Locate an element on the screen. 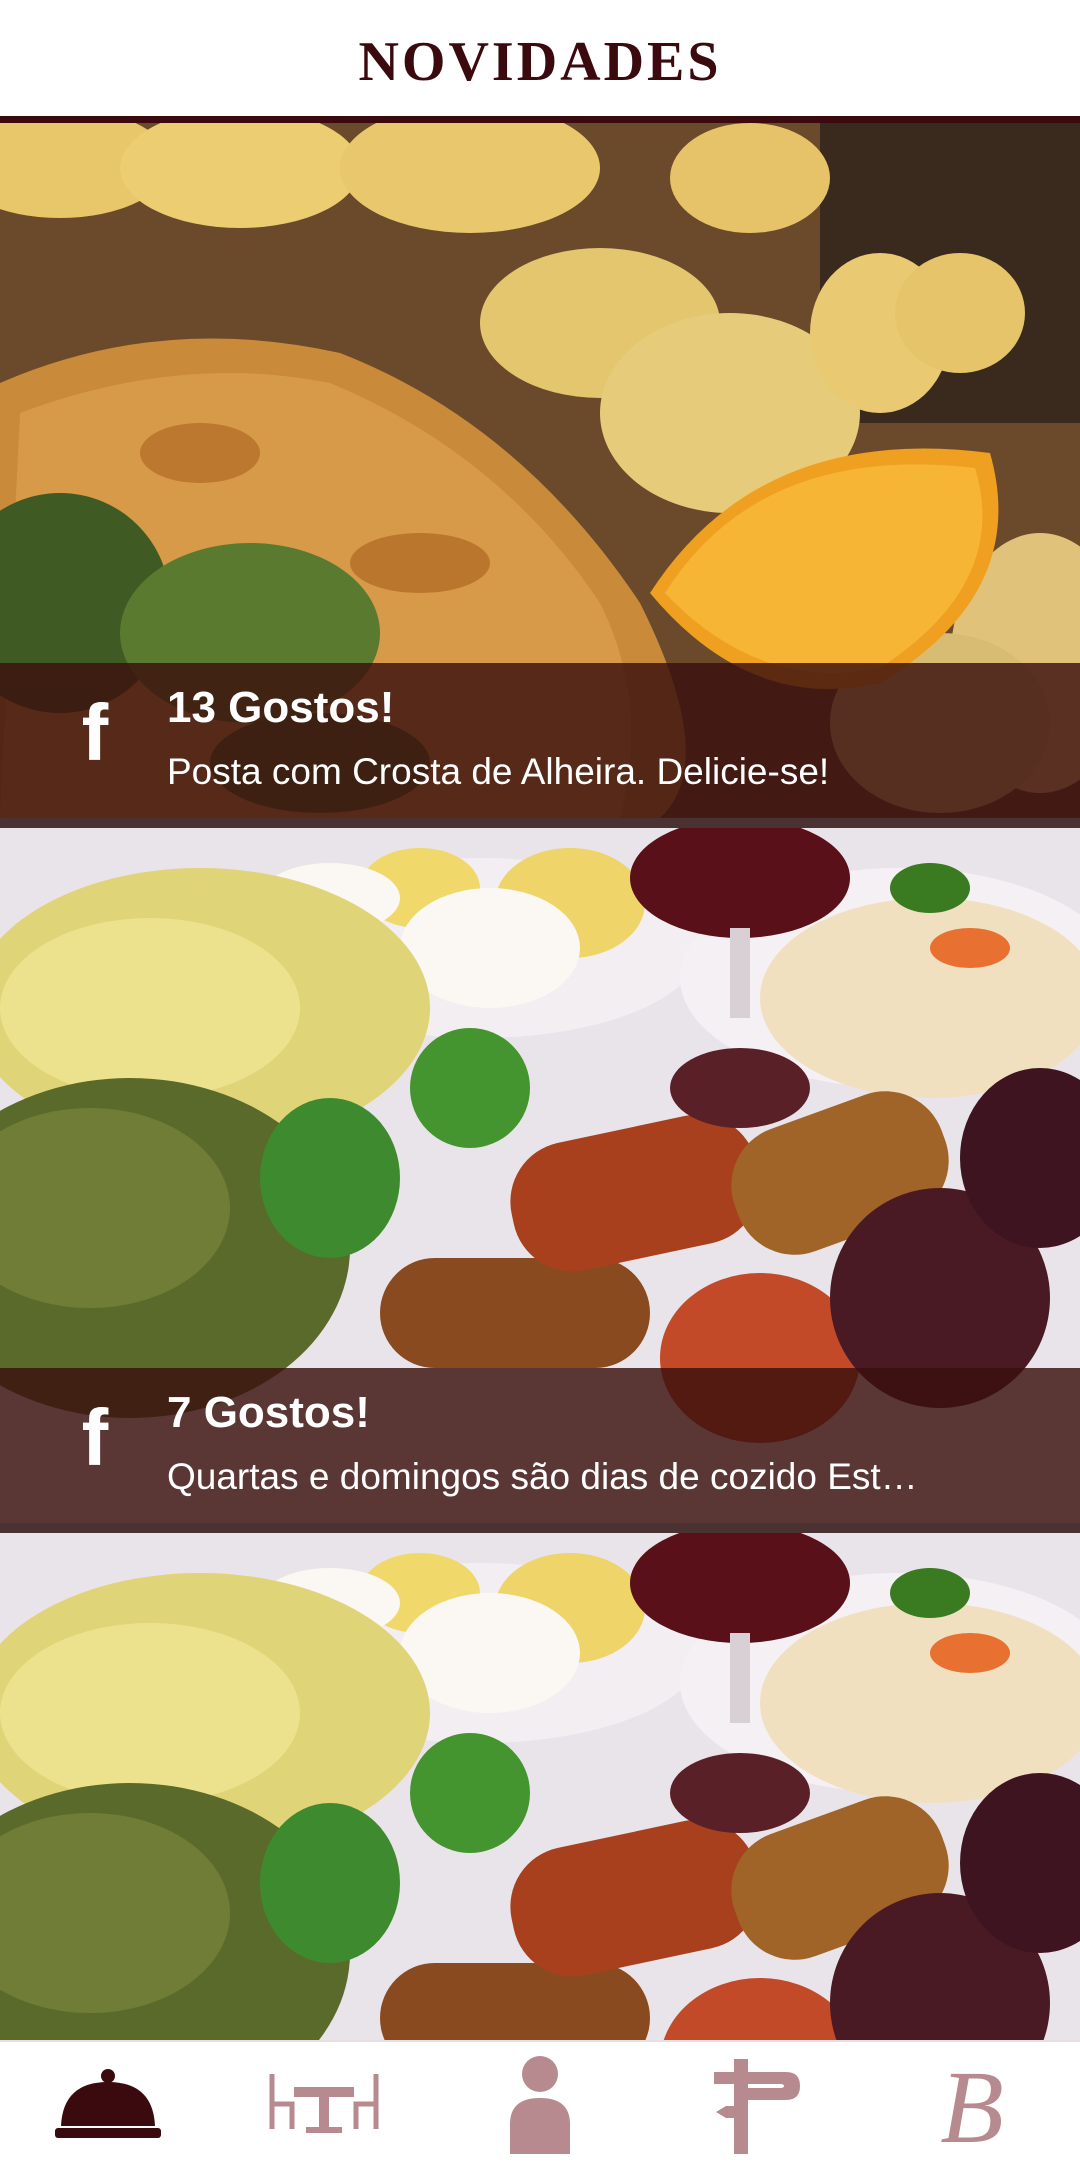  brand-b-icon: B is located at coordinates (972, 2104).